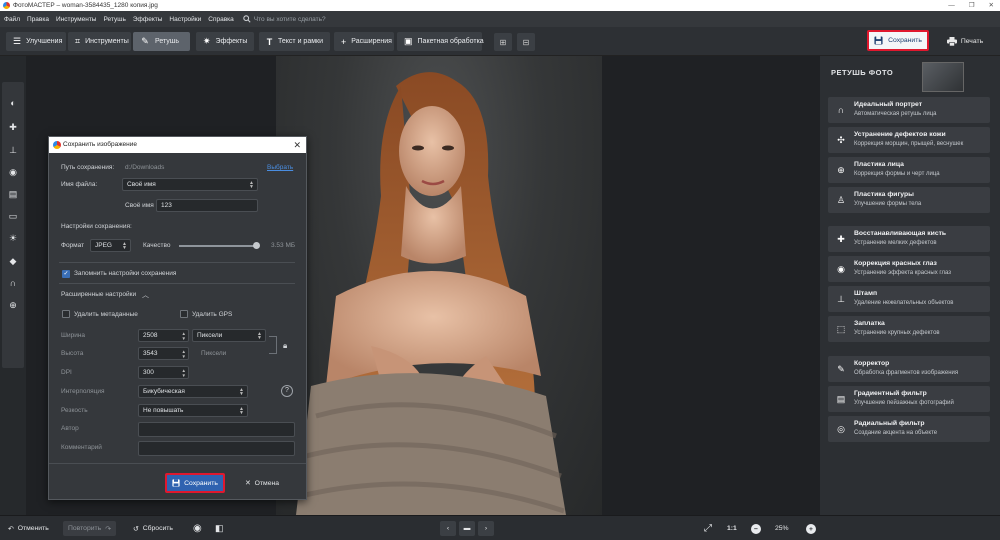  What do you see at coordinates (161, 41) in the screenshot?
I see `tab-retouch: ✎ Ретушь` at bounding box center [161, 41].